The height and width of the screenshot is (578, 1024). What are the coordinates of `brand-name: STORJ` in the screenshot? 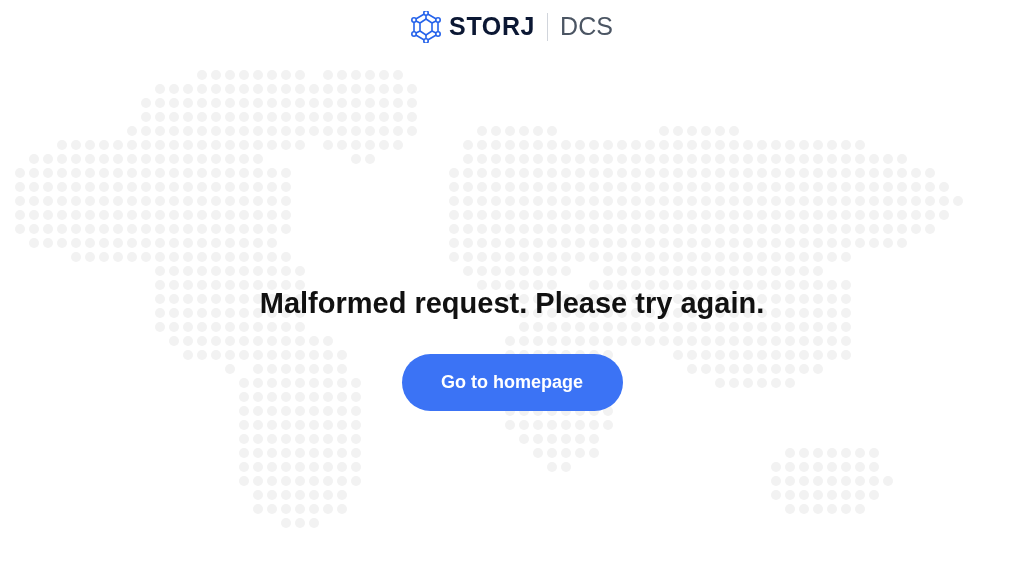 It's located at (492, 27).